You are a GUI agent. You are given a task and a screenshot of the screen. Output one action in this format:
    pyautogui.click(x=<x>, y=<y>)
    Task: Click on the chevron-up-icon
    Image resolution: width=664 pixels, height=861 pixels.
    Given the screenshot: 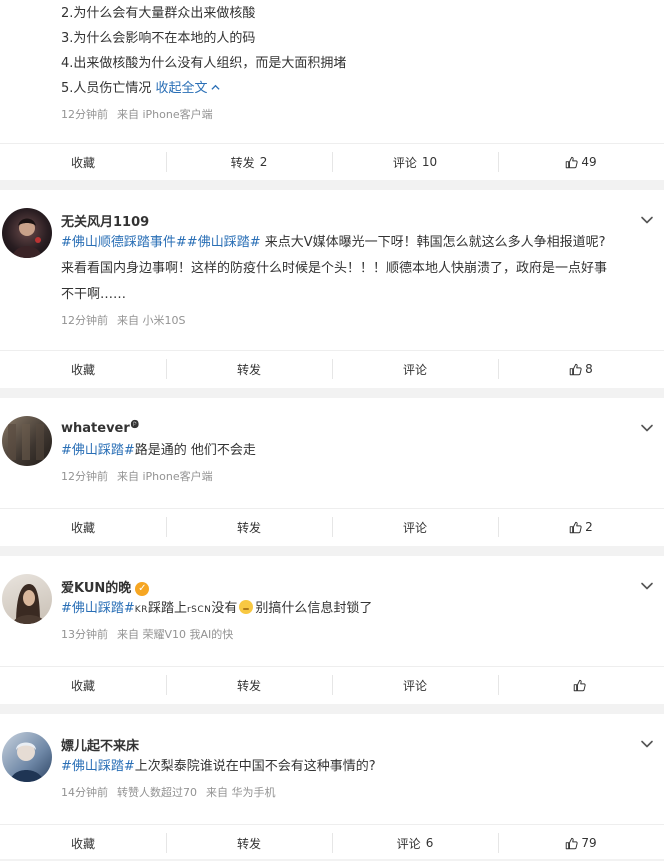 What is the action you would take?
    pyautogui.click(x=215, y=87)
    